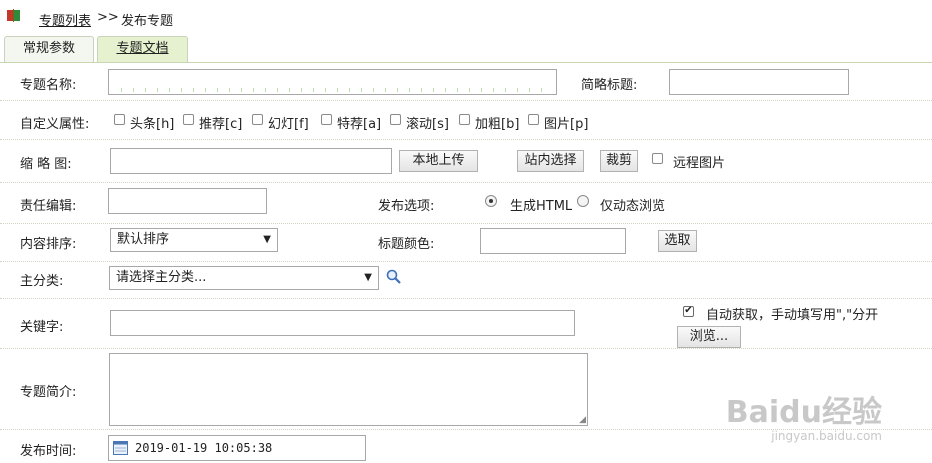  I want to click on search-icon, so click(394, 277).